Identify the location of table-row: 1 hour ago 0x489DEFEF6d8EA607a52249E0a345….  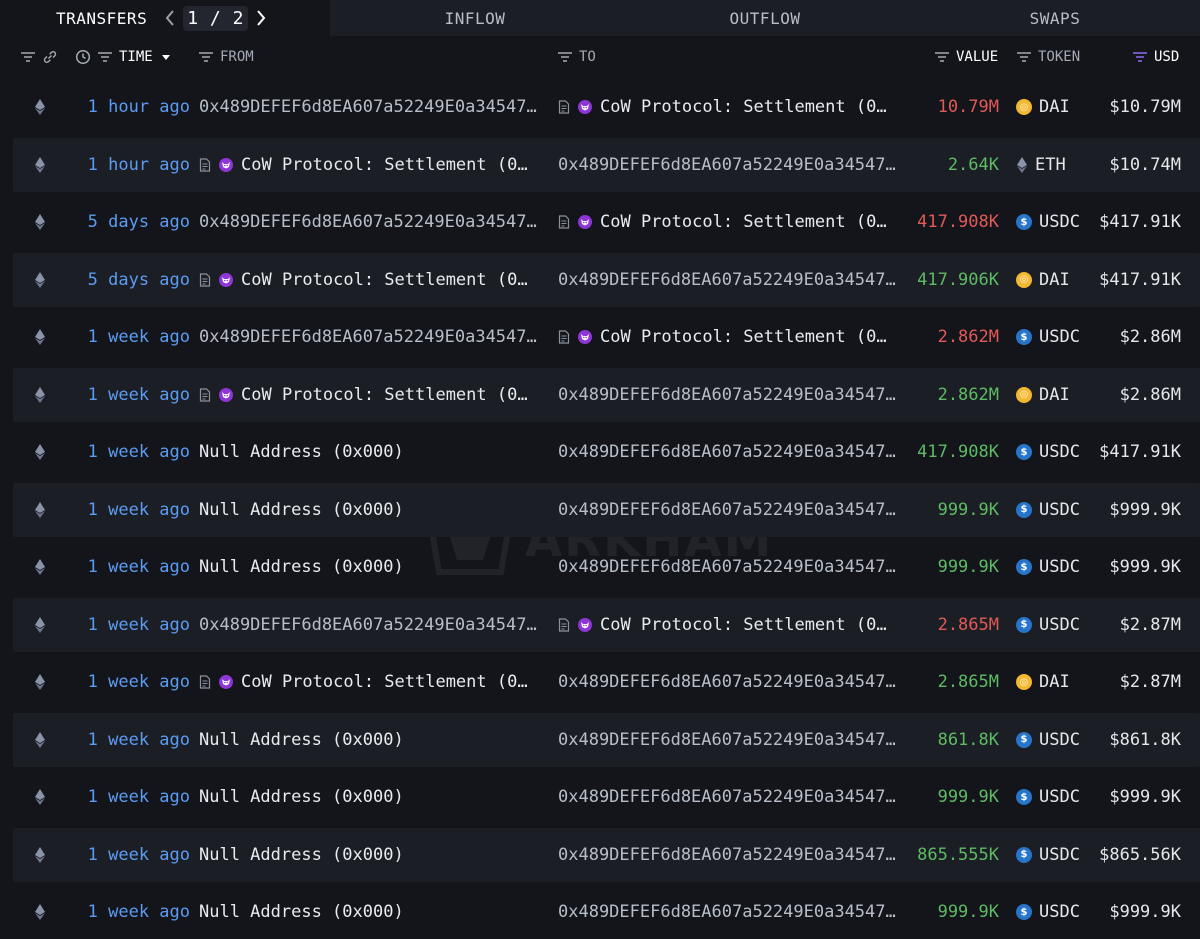
(606, 107).